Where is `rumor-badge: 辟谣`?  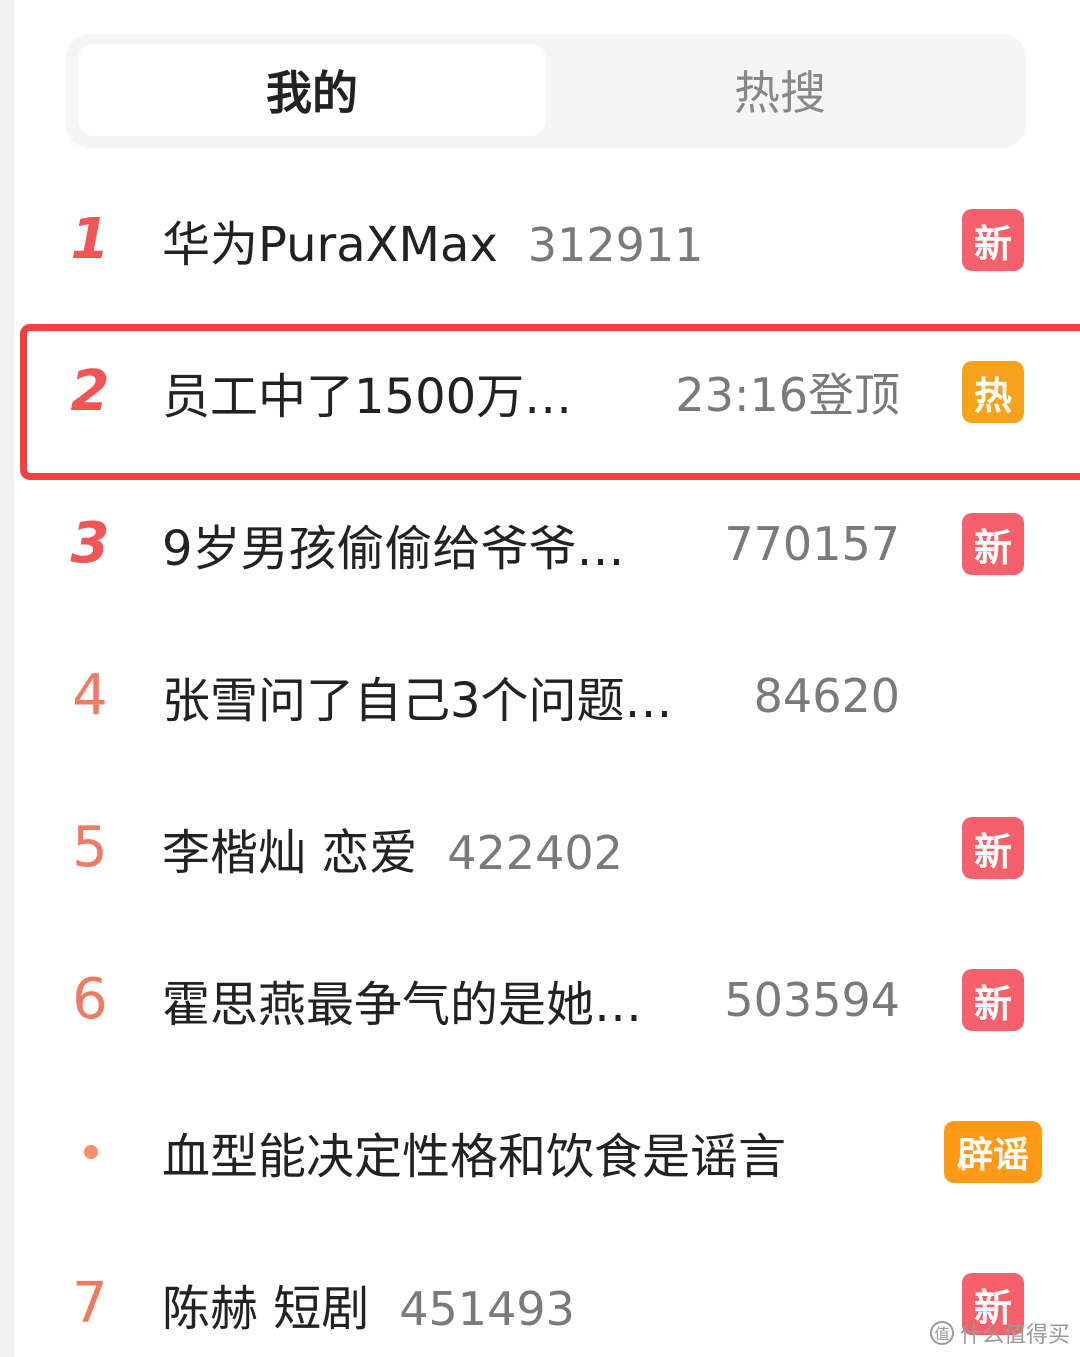 rumor-badge: 辟谣 is located at coordinates (993, 1152).